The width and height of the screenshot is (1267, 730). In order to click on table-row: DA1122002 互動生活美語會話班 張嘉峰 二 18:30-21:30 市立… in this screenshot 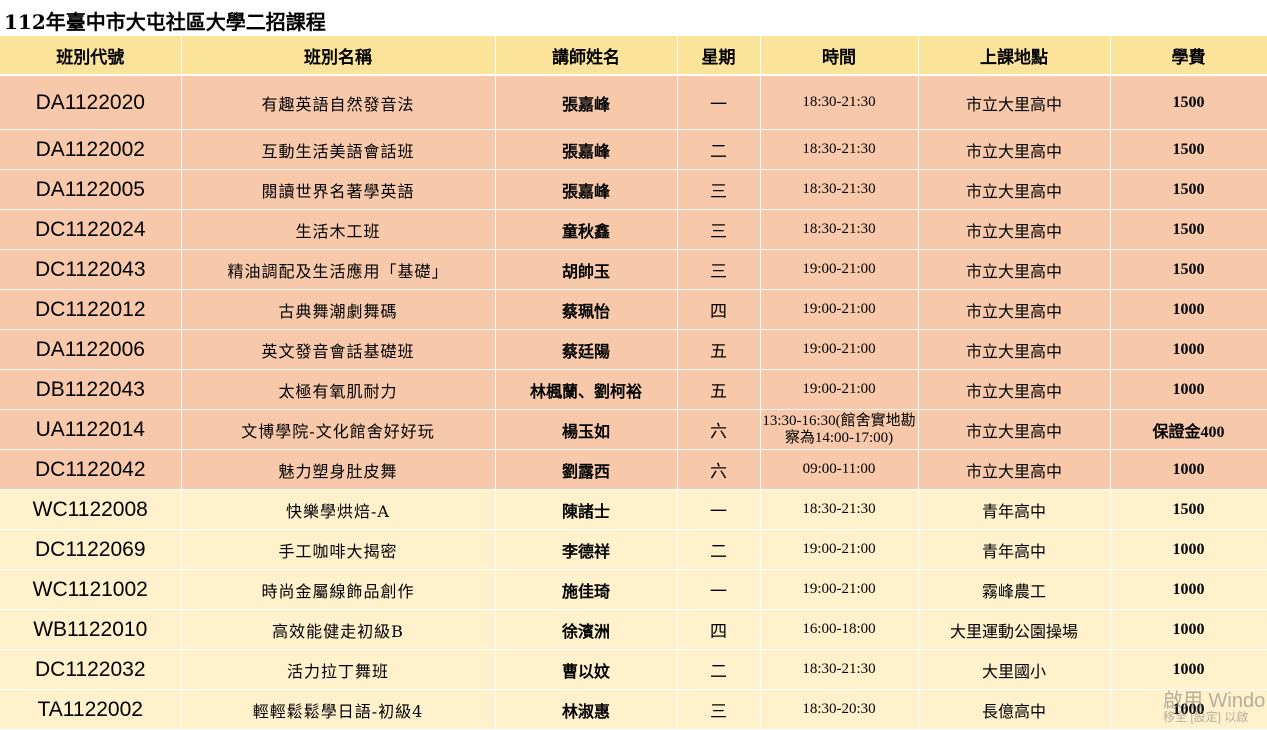, I will do `click(633, 149)`.